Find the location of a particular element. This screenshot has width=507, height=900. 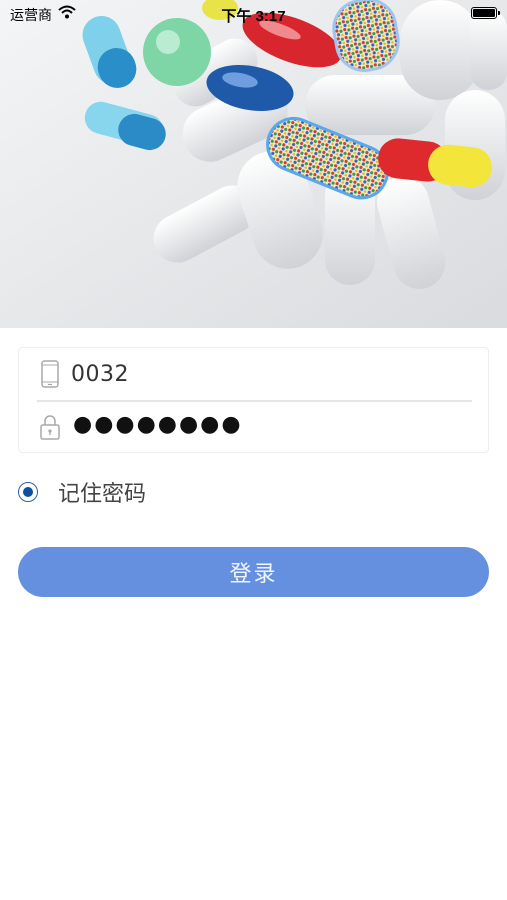

password-input: ●●●●●●●● is located at coordinates (158, 424).